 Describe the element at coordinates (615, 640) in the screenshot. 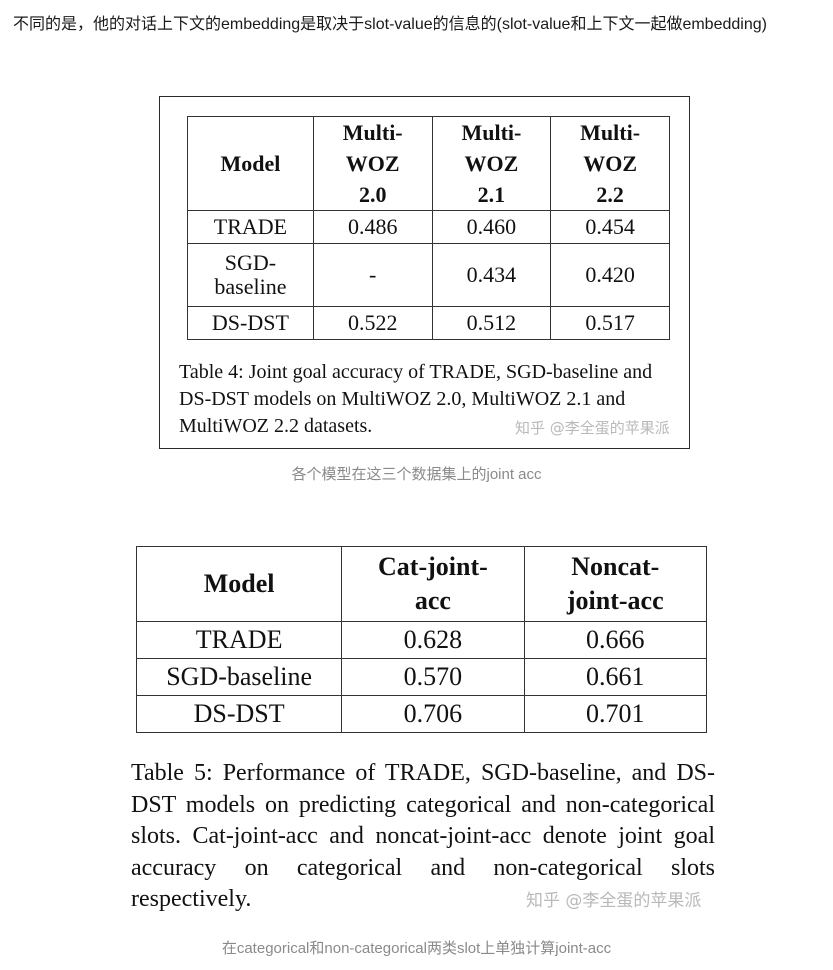

I see `table5-cell: 0.666` at that location.